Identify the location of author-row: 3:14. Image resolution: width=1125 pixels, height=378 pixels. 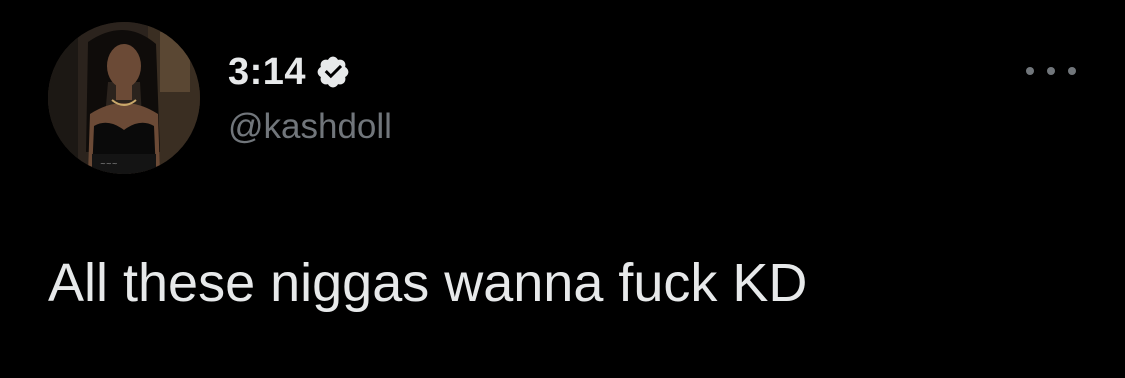
(289, 72).